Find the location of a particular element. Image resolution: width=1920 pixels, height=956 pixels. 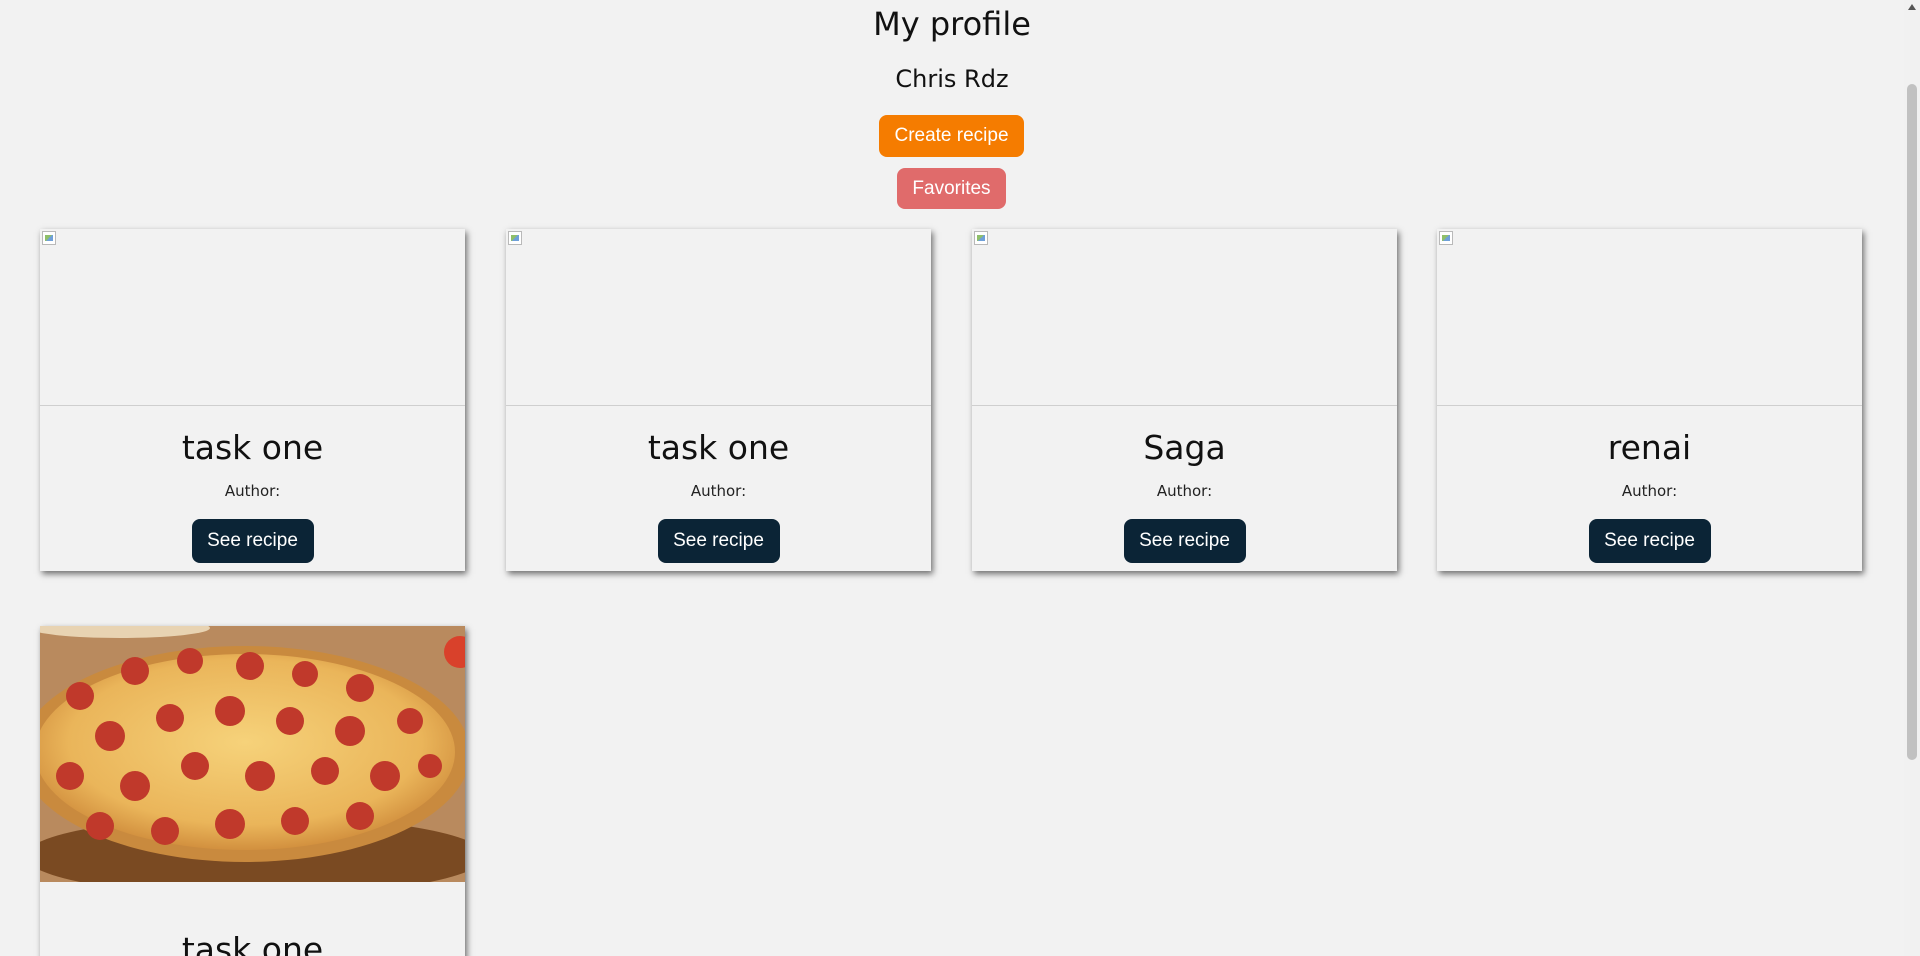

recipe-card: task one is located at coordinates (252, 791).